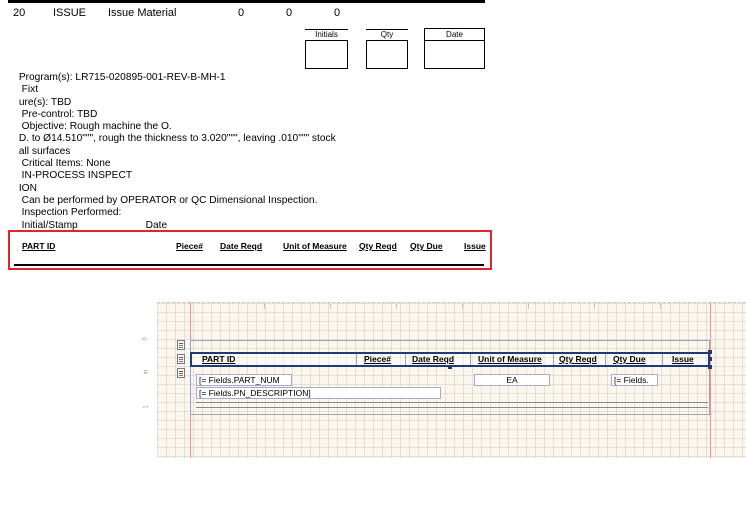 The image size is (746, 511). What do you see at coordinates (44, 102) in the screenshot?
I see `note-line: ure(s): TBD` at bounding box center [44, 102].